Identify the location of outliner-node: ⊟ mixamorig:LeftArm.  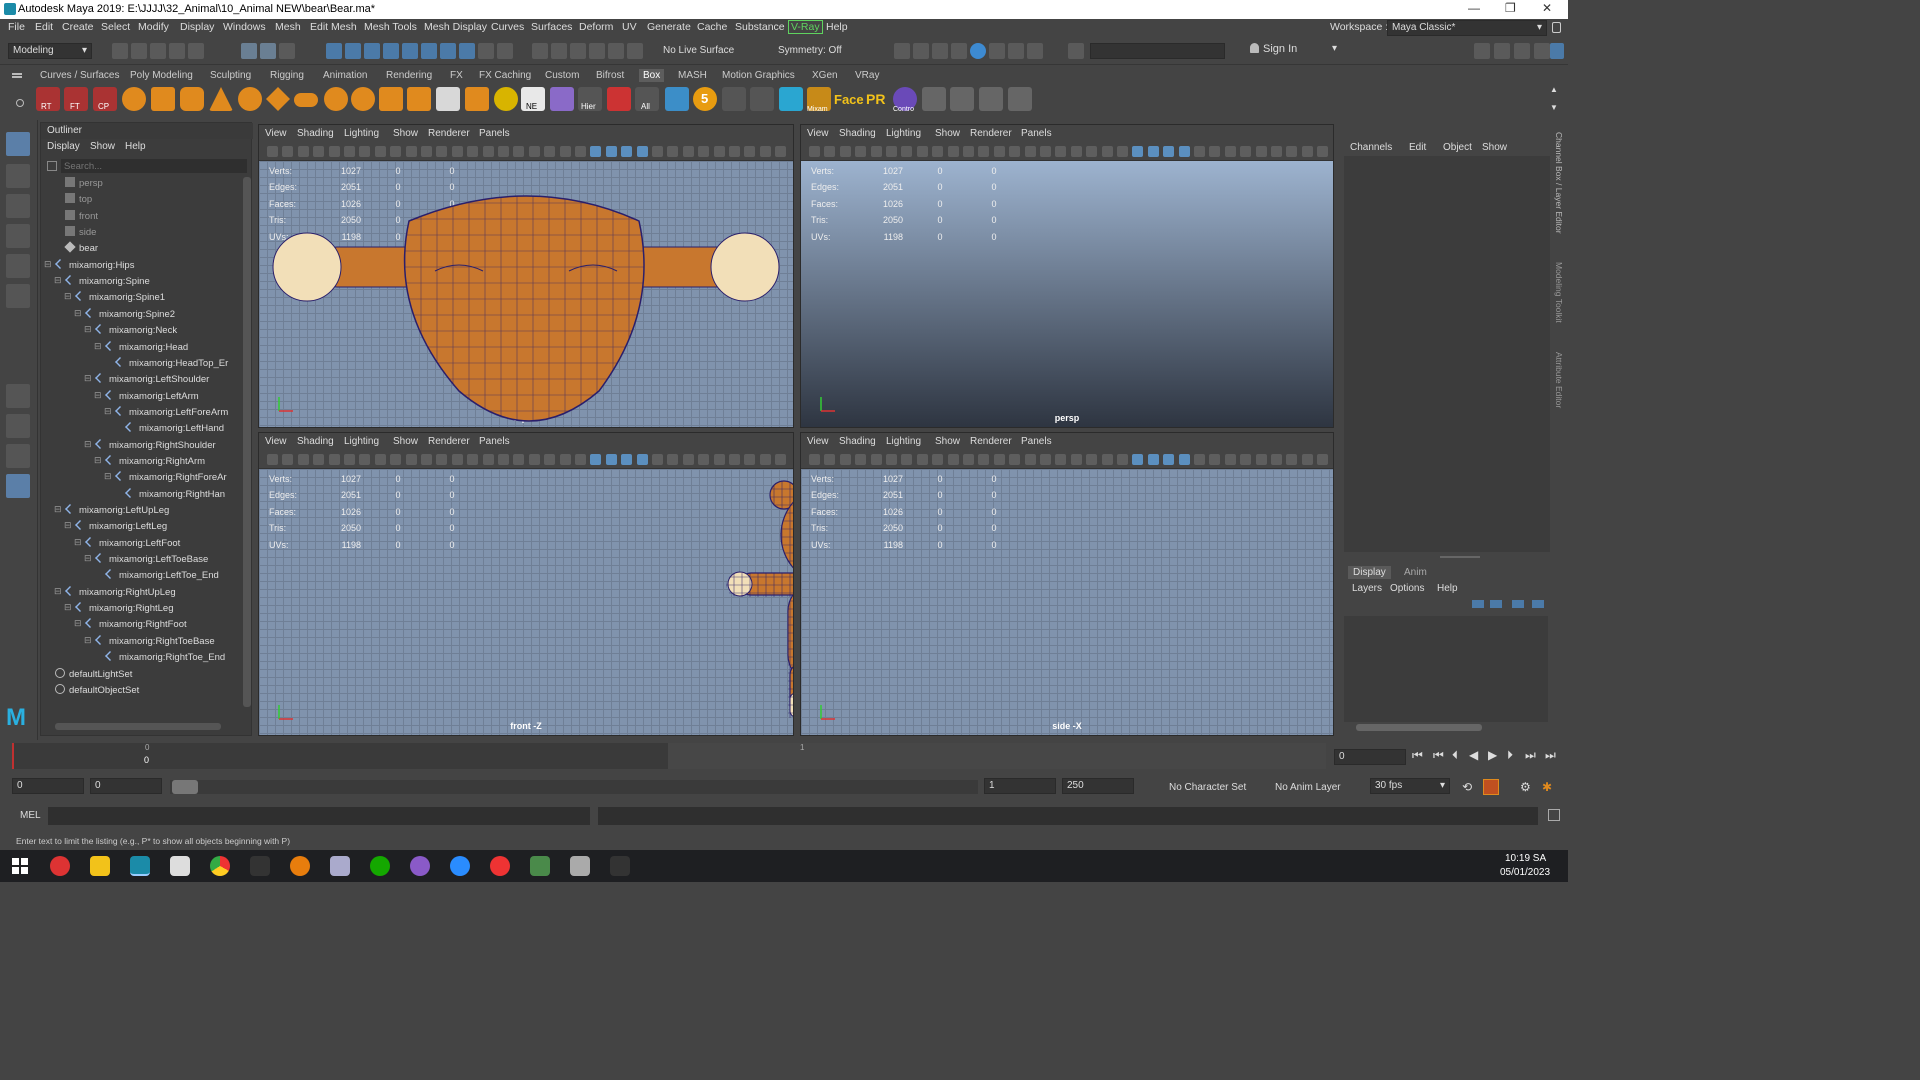
(146, 398).